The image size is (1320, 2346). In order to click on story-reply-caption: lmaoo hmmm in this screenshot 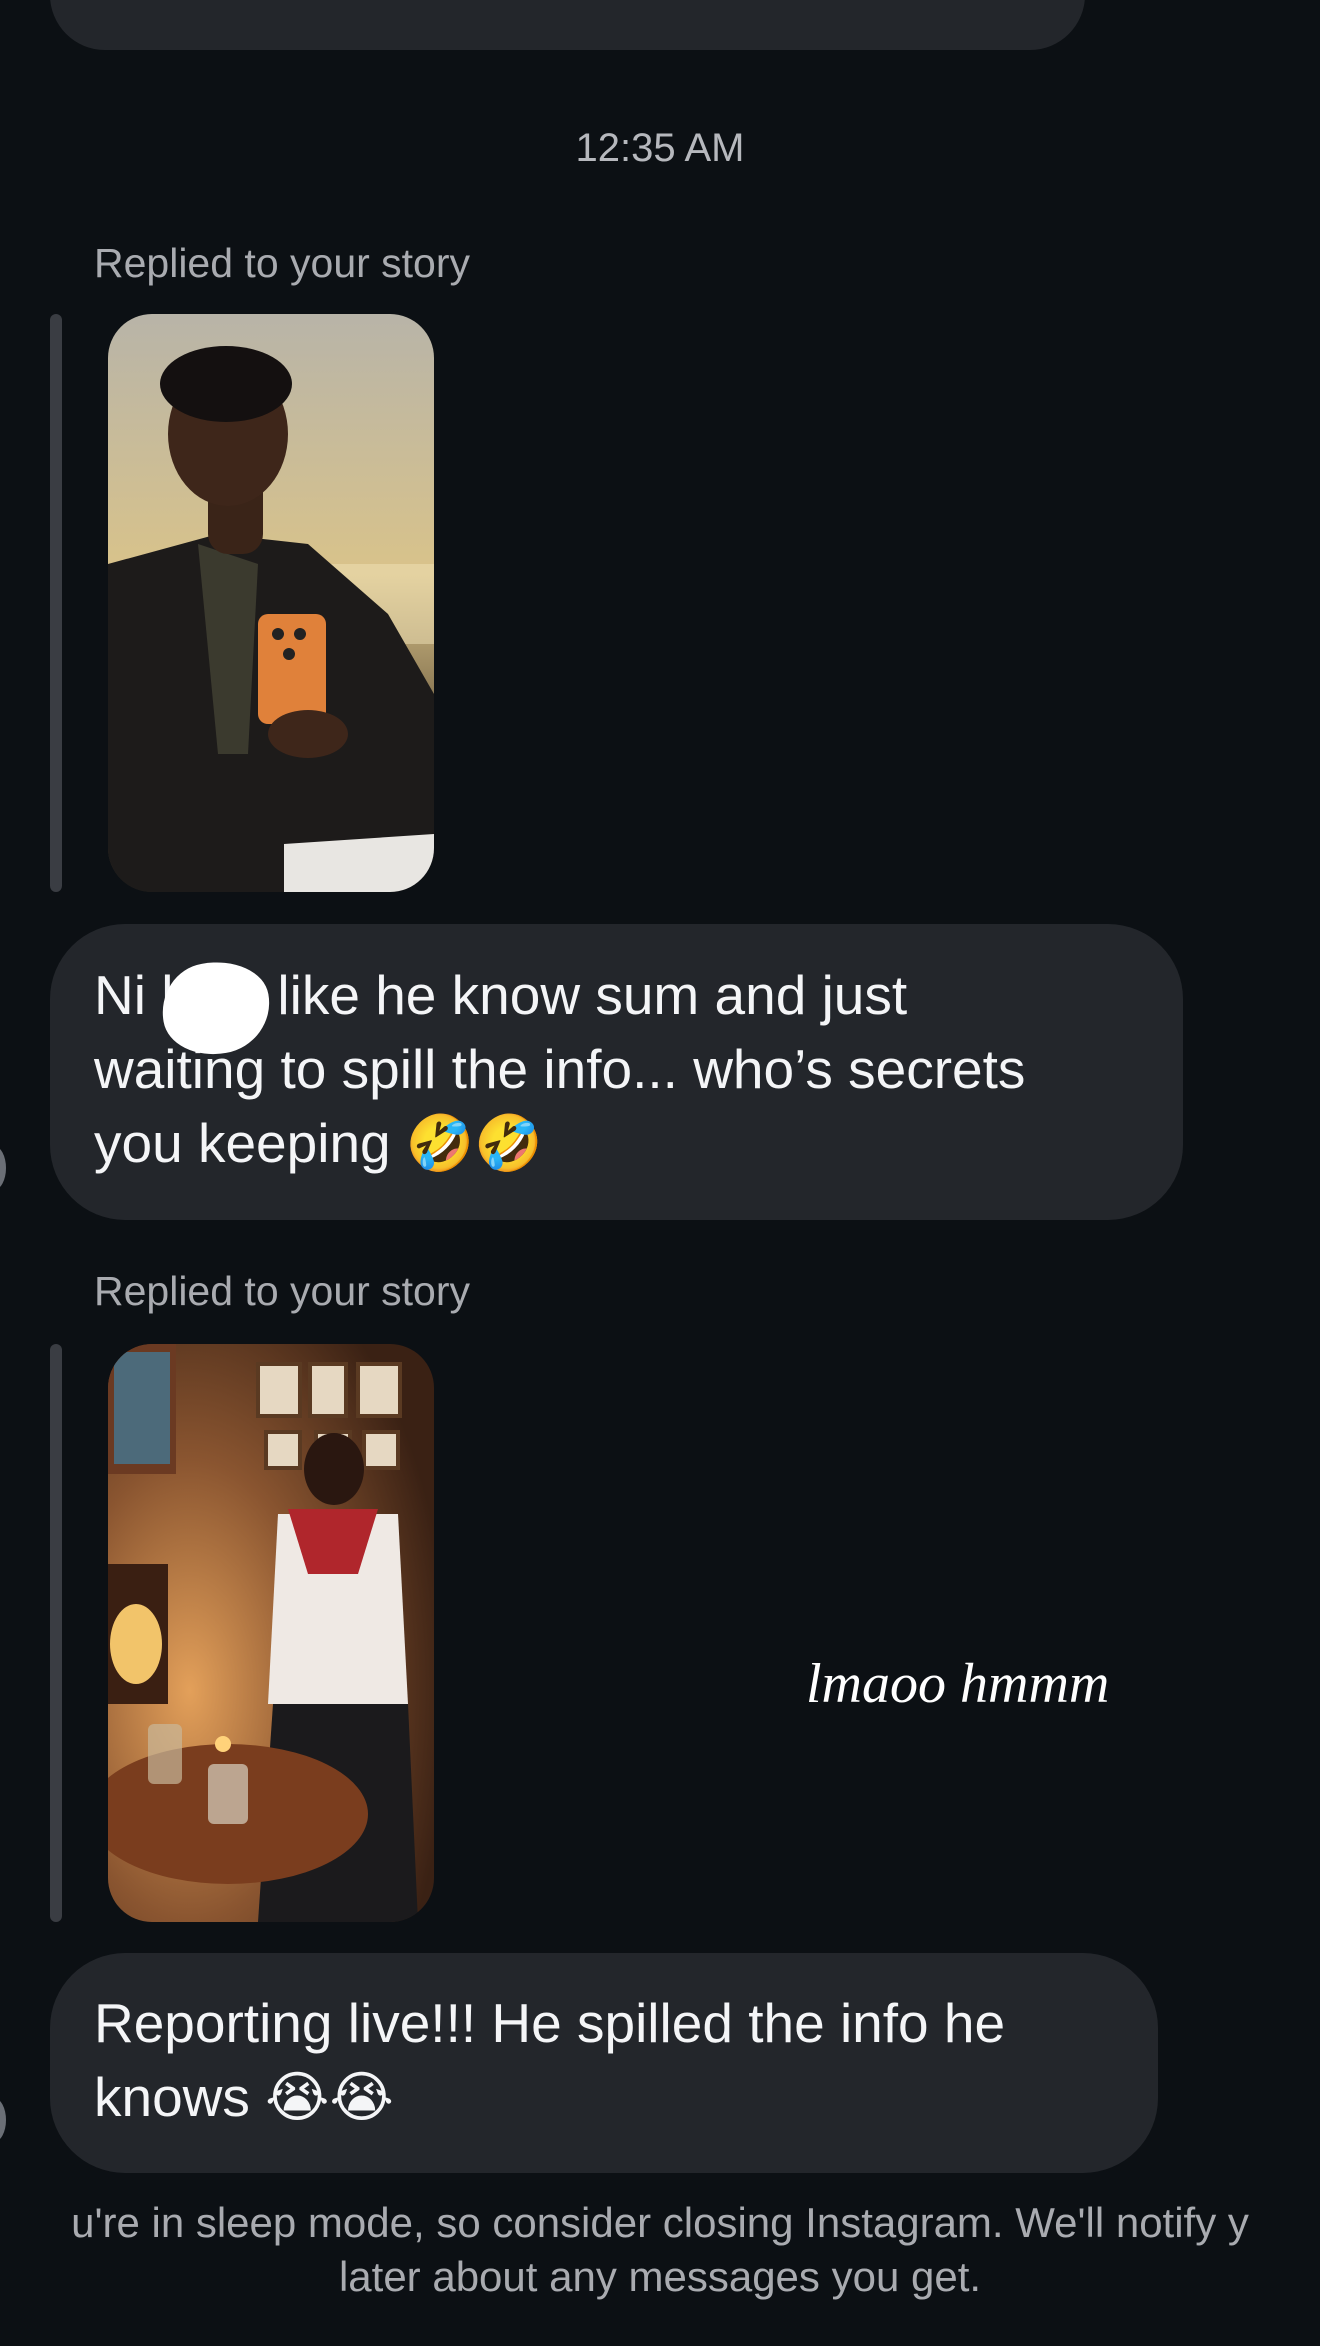, I will do `click(958, 1684)`.